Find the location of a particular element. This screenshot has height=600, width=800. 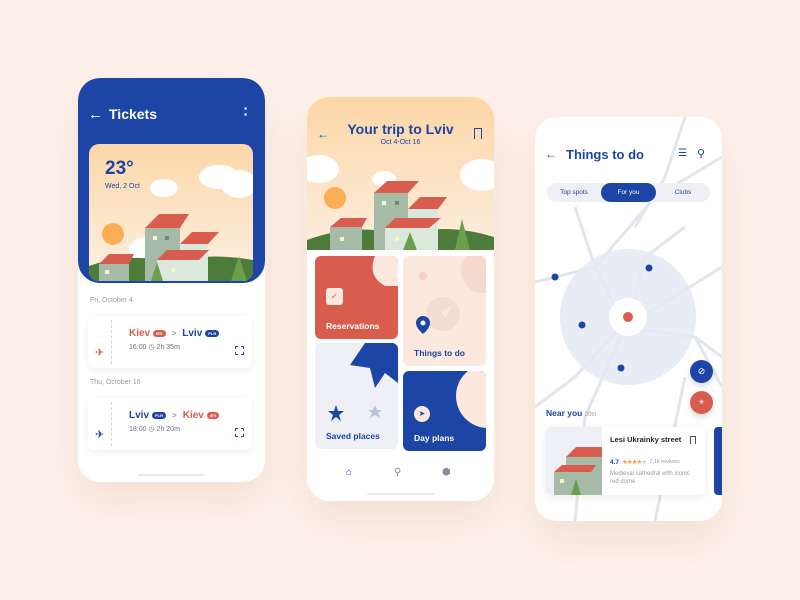

from-code-badge: PLR is located at coordinates (159, 415).